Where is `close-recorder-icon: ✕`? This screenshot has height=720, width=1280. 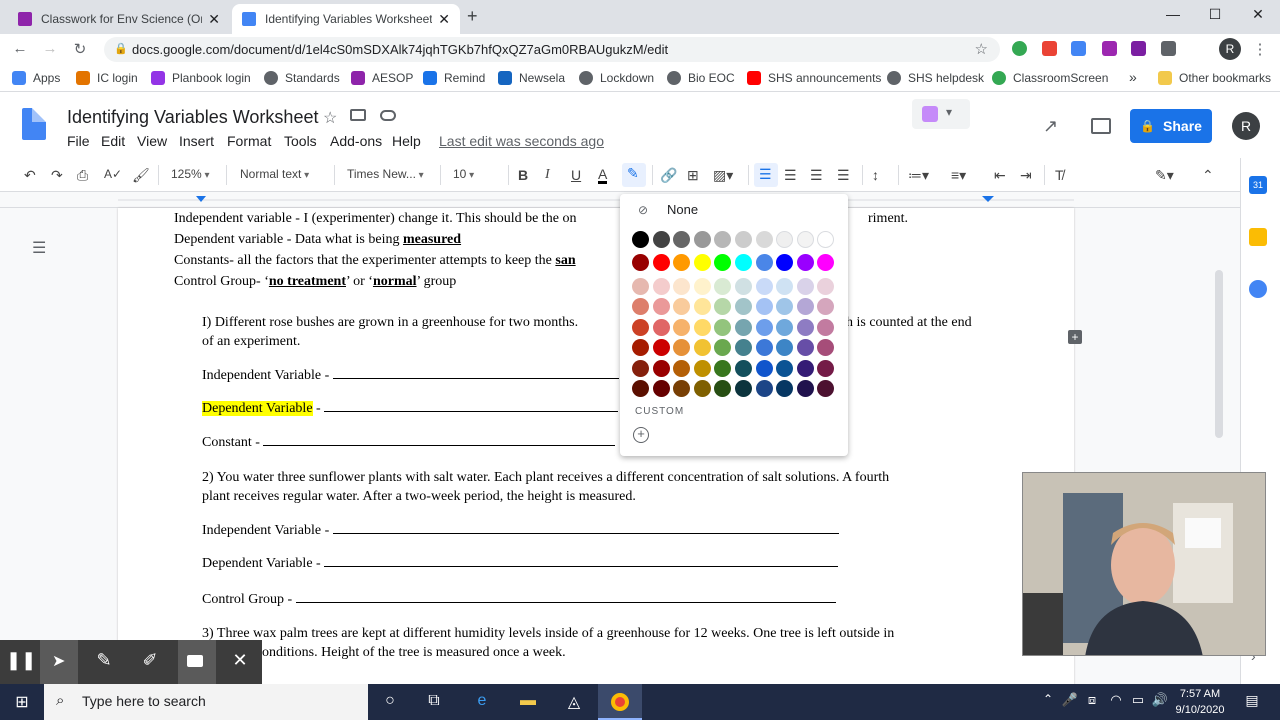 close-recorder-icon: ✕ is located at coordinates (240, 662).